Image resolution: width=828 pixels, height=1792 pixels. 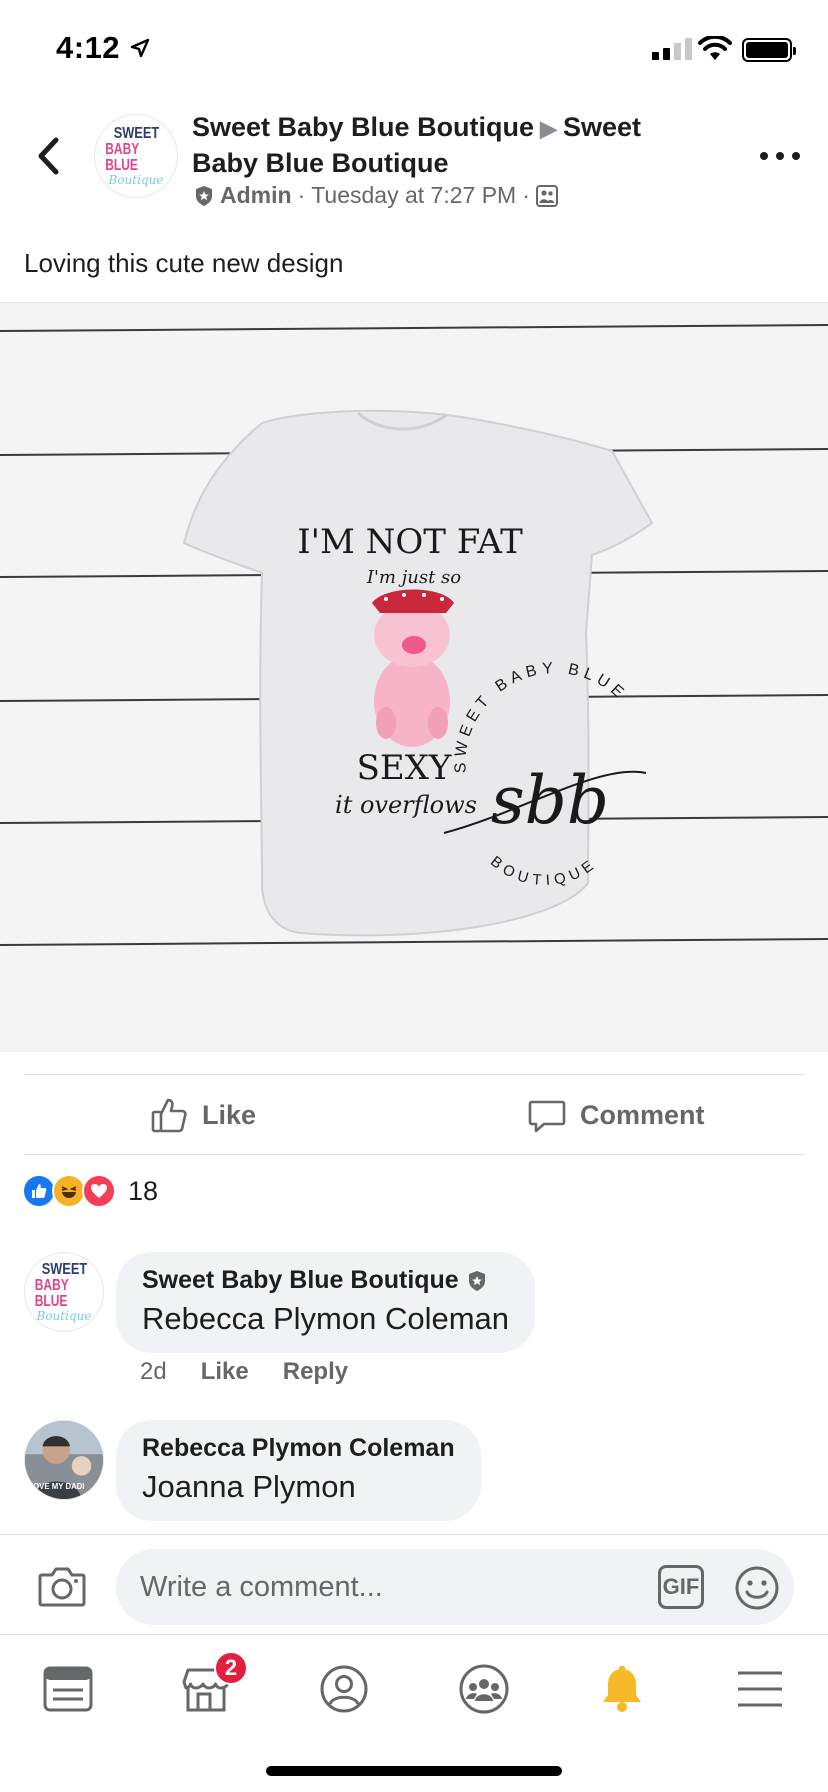 I want to click on chevron-left-icon, so click(x=48, y=156).